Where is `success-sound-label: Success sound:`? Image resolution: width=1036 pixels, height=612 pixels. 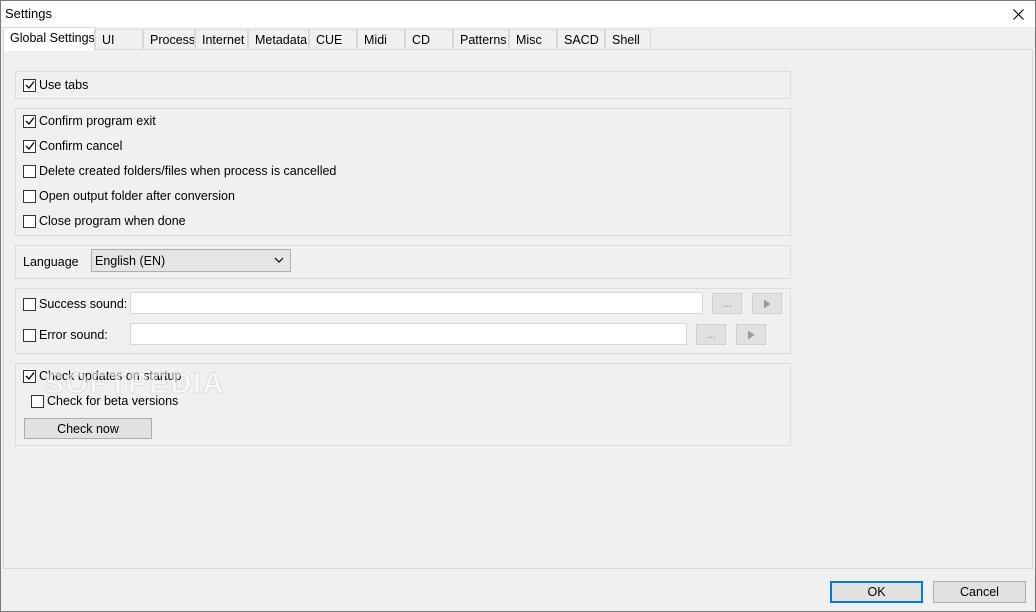 success-sound-label: Success sound: is located at coordinates (83, 304).